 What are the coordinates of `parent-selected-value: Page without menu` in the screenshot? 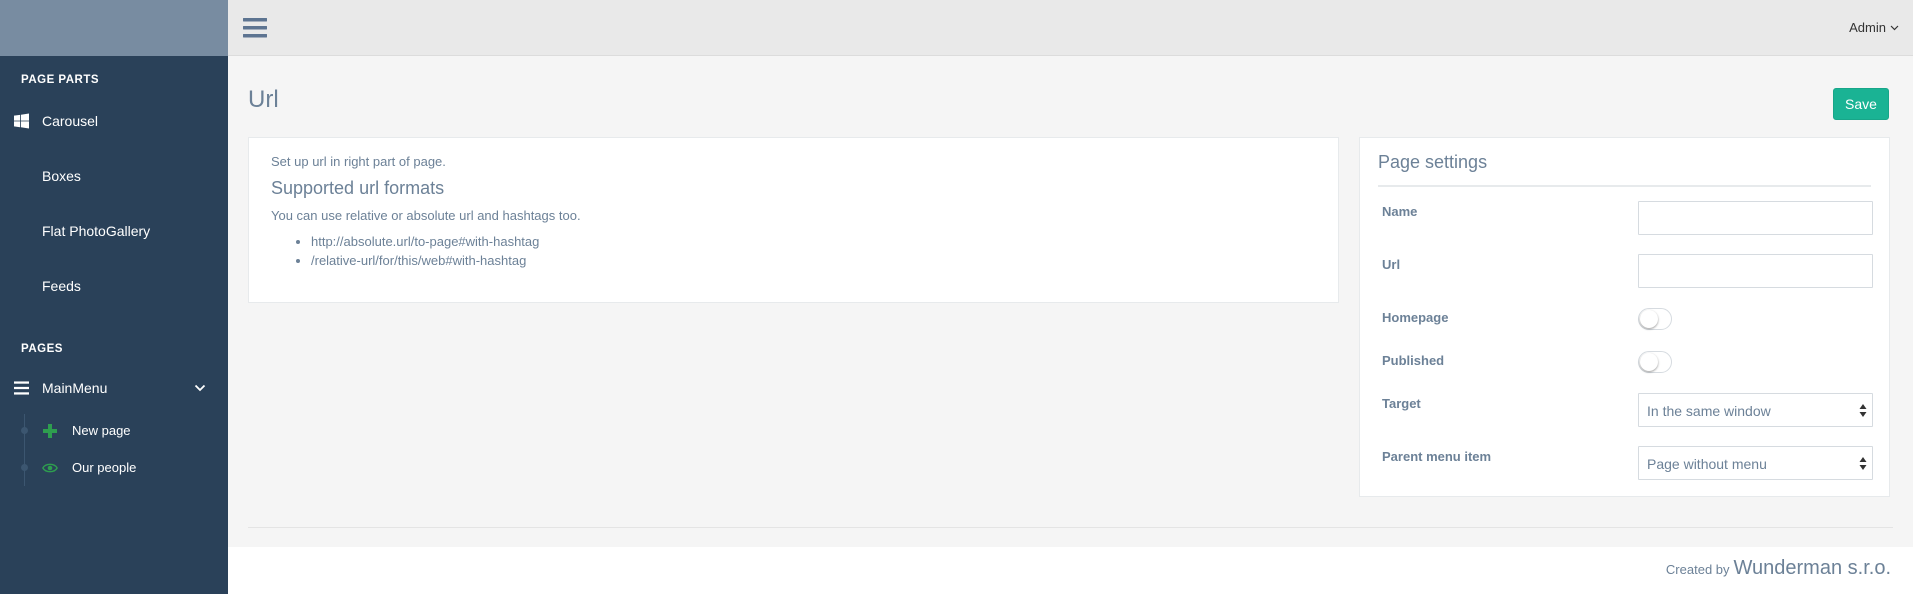 It's located at (1707, 464).